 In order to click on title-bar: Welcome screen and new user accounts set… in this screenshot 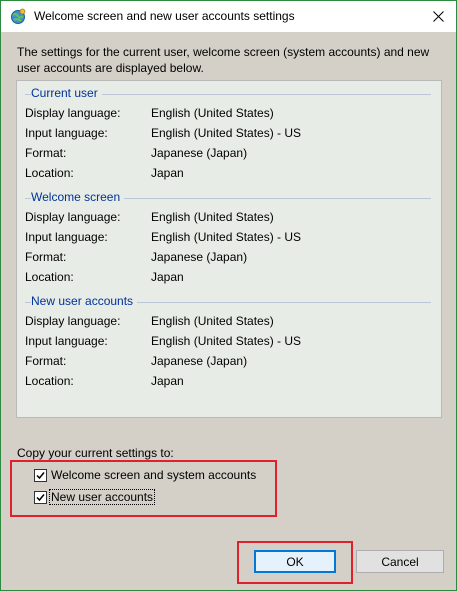, I will do `click(228, 16)`.